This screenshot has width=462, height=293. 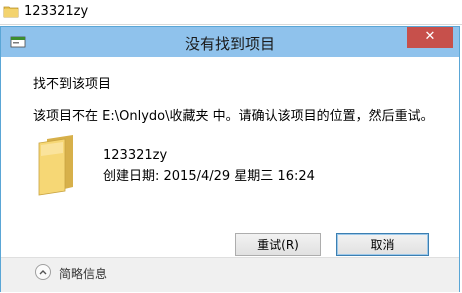 I want to click on item-name: 123321zy, so click(x=135, y=155).